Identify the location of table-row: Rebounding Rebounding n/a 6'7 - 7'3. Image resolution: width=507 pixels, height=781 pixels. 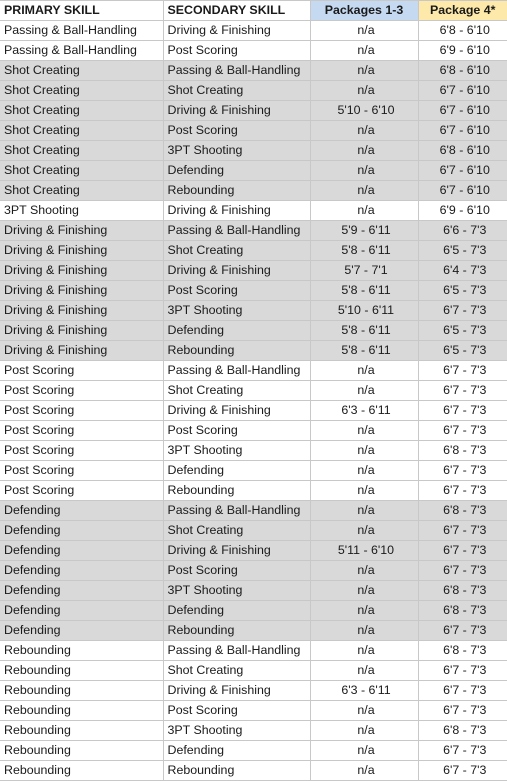
(253, 770).